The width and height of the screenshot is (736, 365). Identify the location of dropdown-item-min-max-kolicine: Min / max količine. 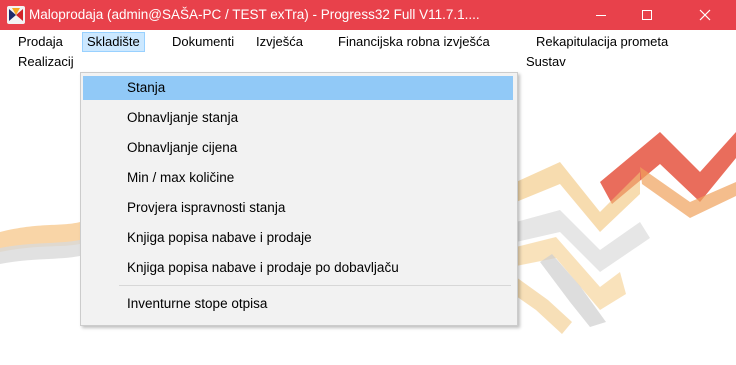
(298, 178).